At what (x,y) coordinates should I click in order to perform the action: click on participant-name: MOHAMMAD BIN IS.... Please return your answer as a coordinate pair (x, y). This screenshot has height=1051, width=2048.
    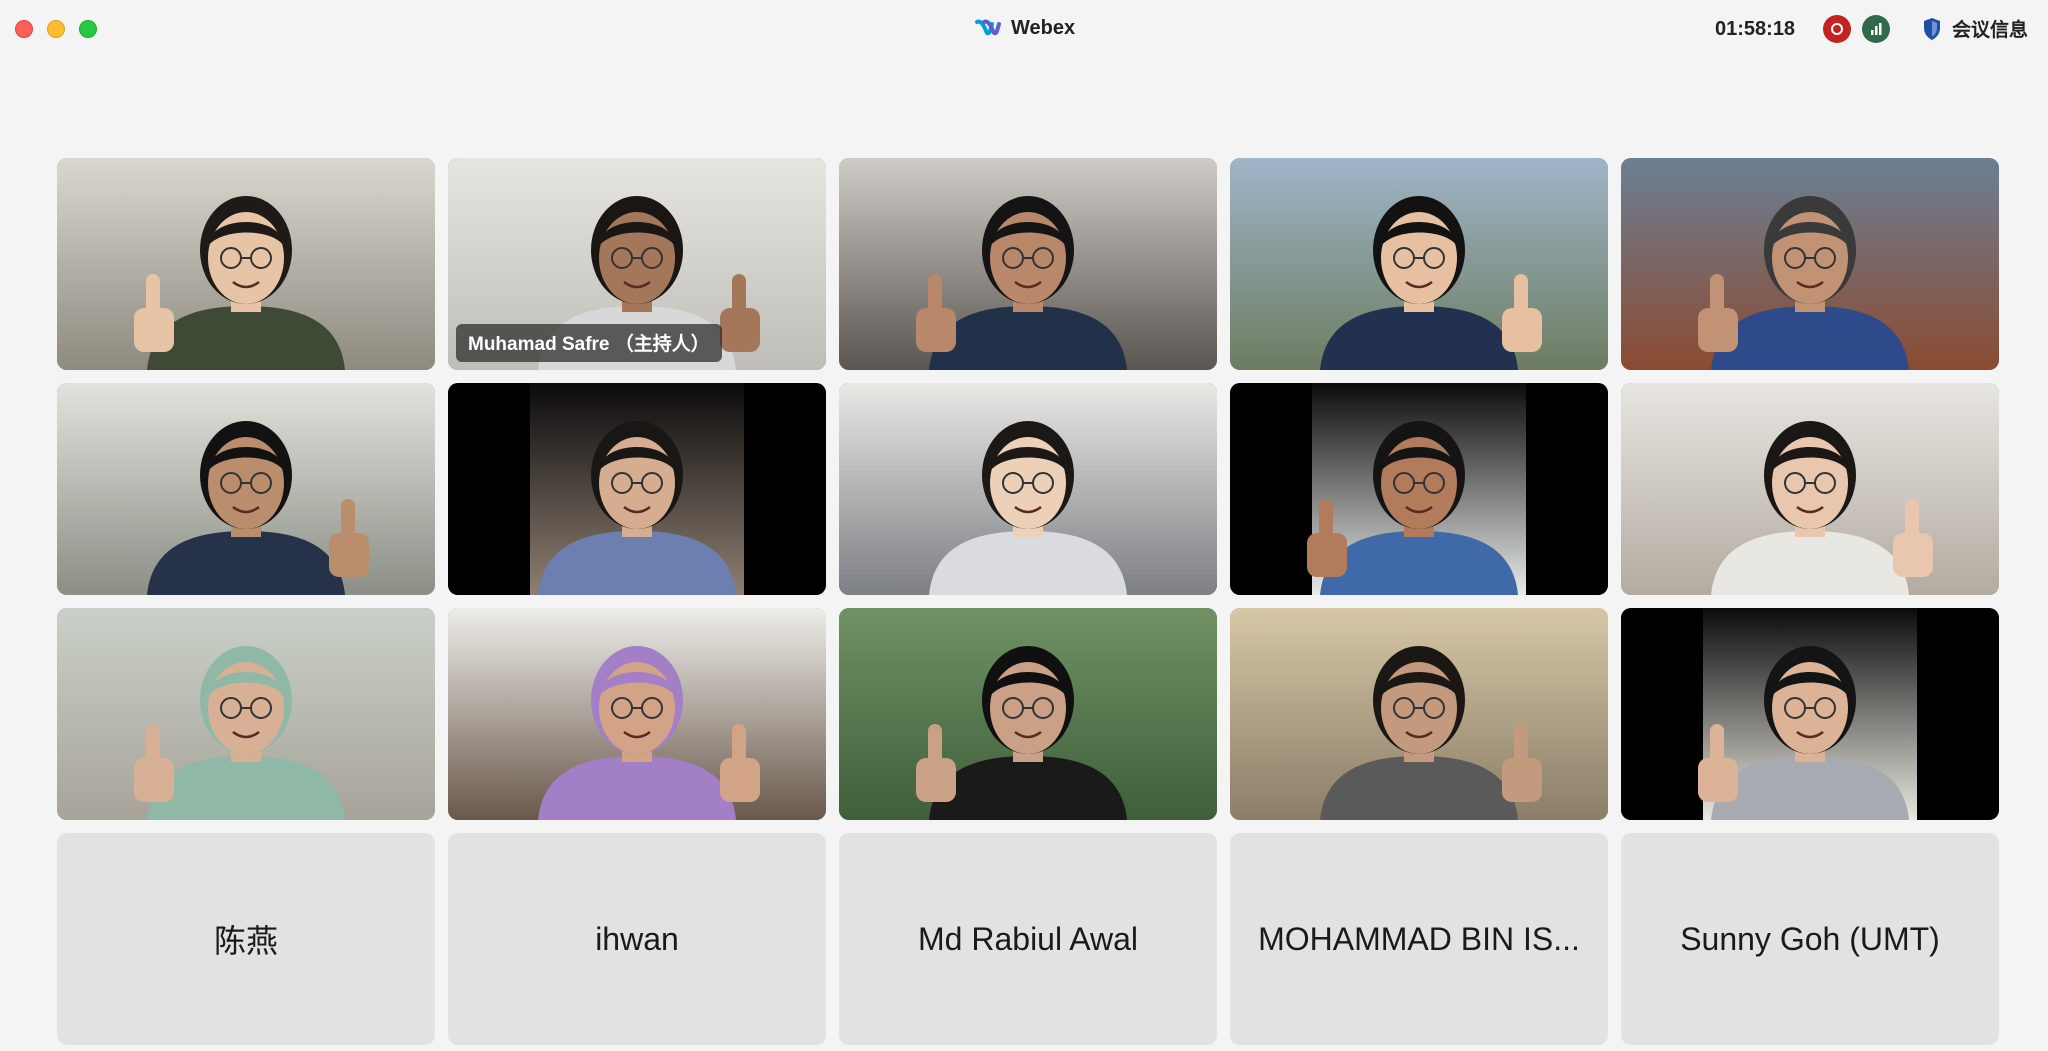
    Looking at the image, I should click on (1419, 938).